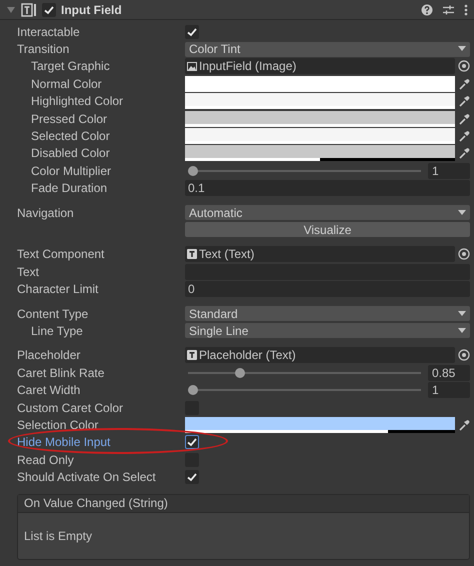 This screenshot has width=474, height=566. I want to click on dropdown: Color Tint, so click(327, 49).